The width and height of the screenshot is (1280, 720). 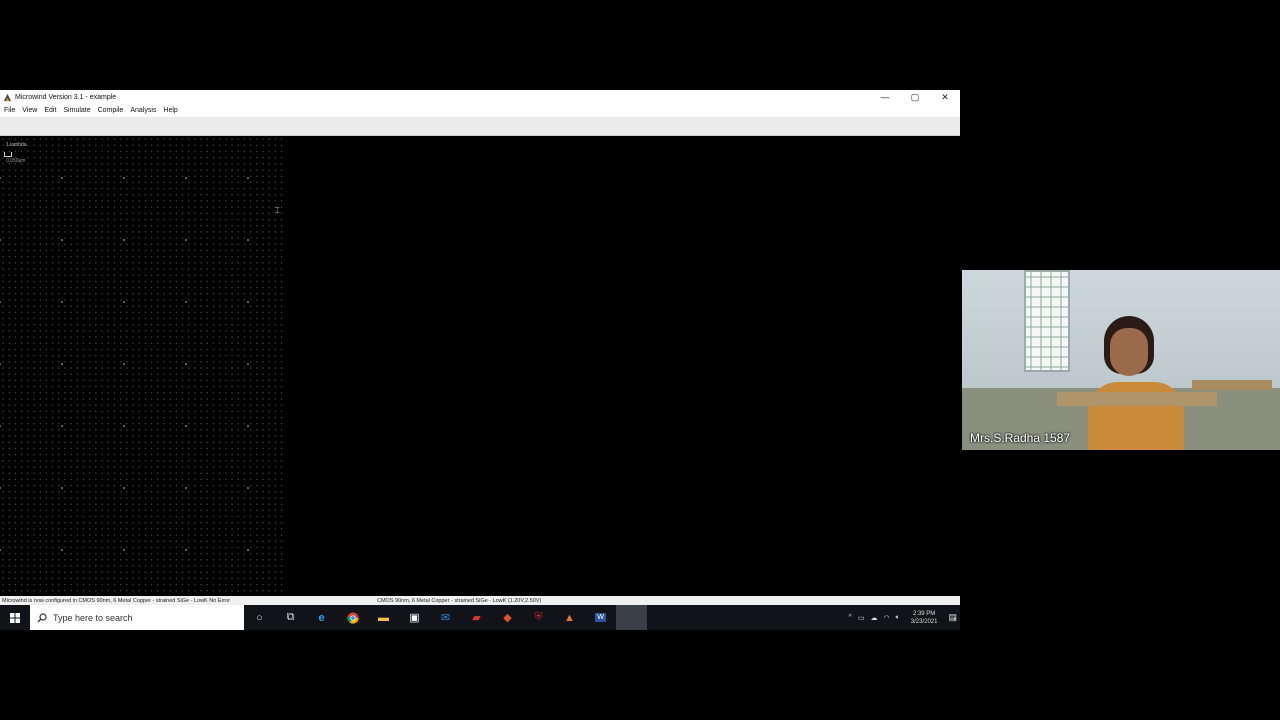 I want to click on lambda-grid-major, so click(x=143, y=365).